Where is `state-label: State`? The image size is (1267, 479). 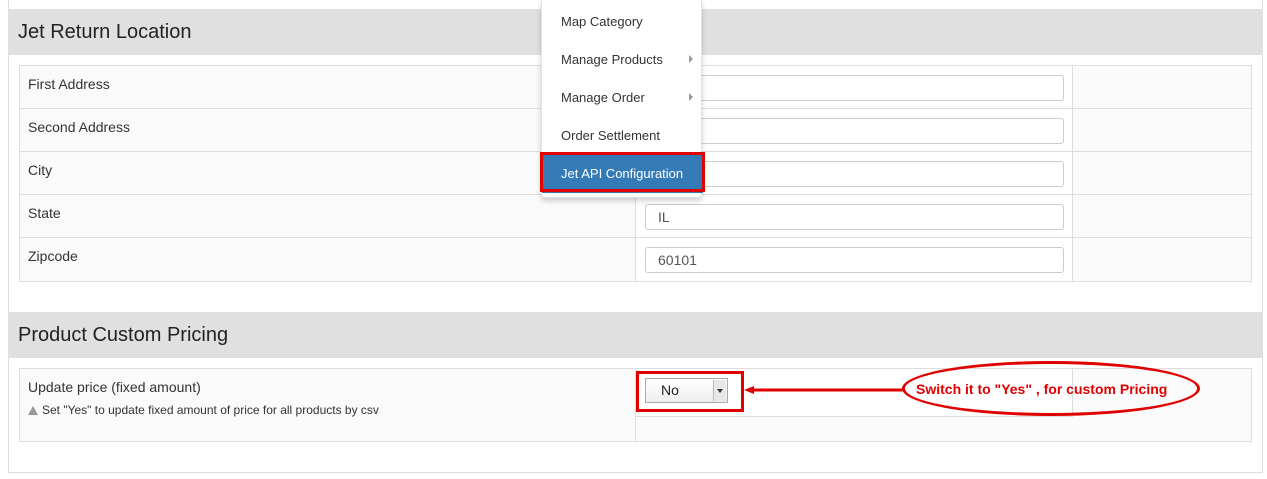
state-label: State is located at coordinates (44, 213).